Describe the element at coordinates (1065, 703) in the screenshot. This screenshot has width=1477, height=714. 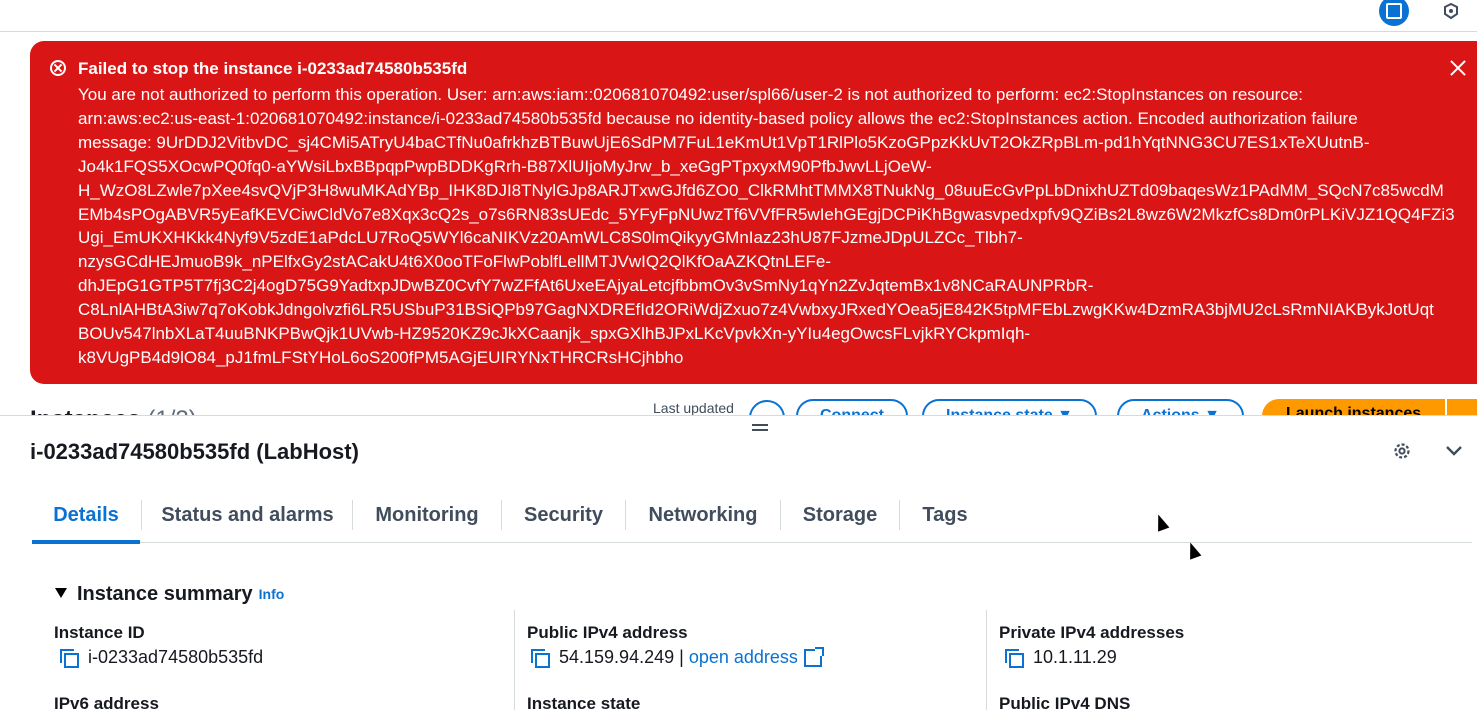
I see `public-dns-label: Public IPv4 DNS` at that location.